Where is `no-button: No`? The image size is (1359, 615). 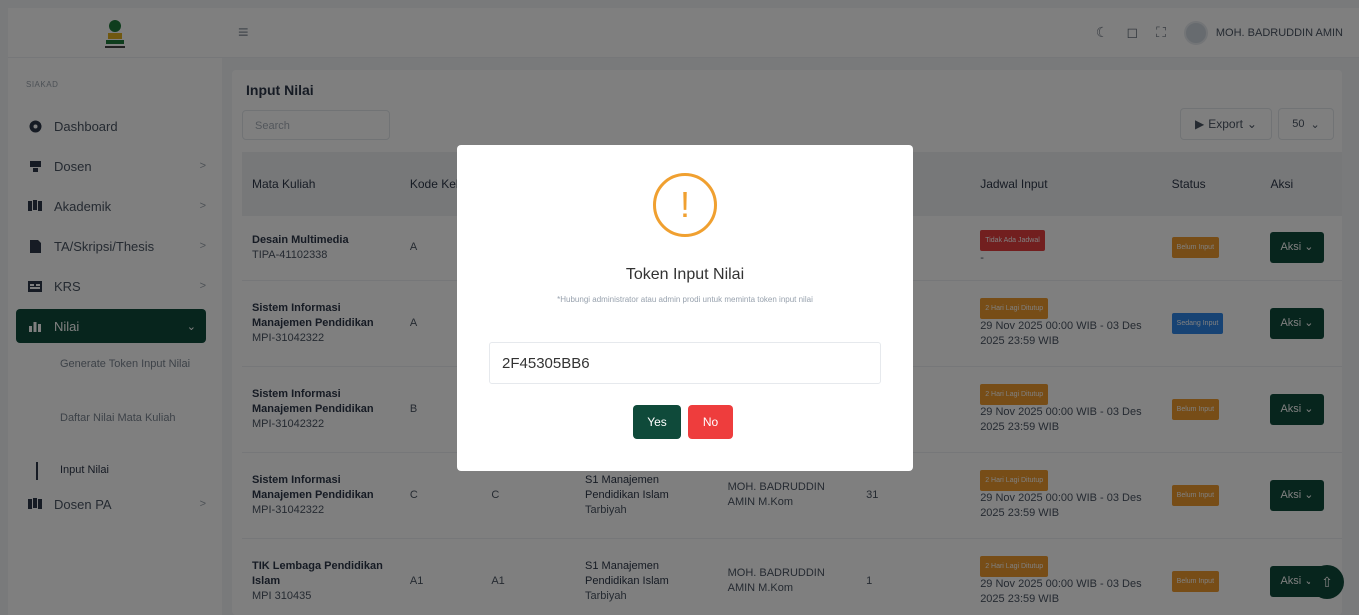
no-button: No is located at coordinates (710, 422).